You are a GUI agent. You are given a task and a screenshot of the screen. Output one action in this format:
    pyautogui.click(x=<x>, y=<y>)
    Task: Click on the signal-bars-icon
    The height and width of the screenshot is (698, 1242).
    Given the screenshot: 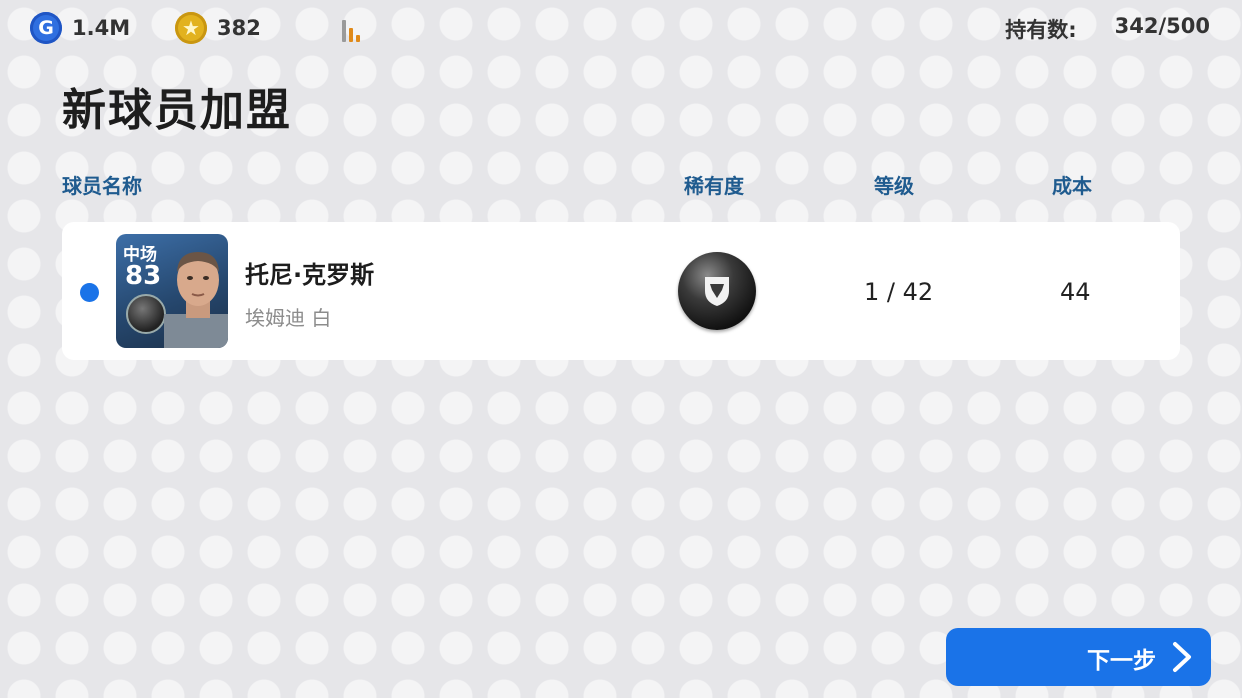 What is the action you would take?
    pyautogui.click(x=355, y=29)
    